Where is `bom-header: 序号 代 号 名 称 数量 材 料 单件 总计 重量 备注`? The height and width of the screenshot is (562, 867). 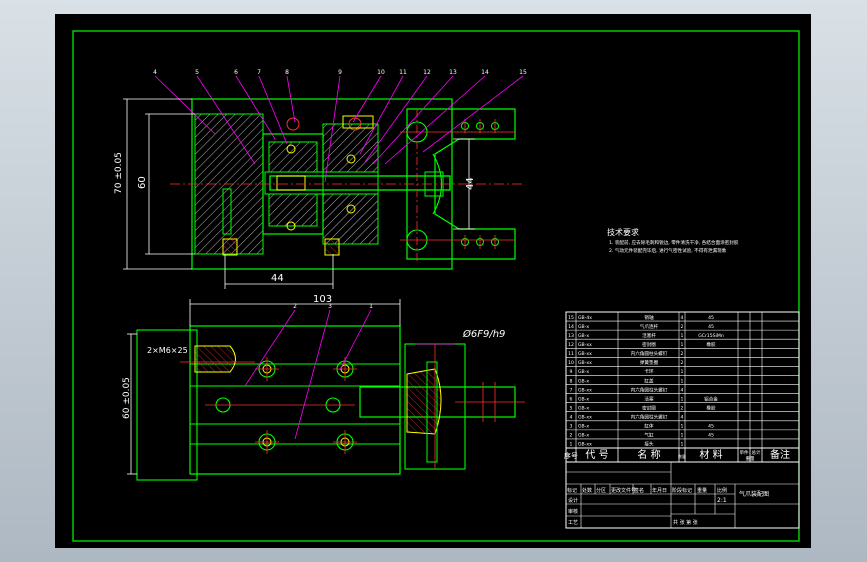 bom-header: 序号 代 号 名 称 数量 材 料 单件 总计 重量 备注 is located at coordinates (682, 455).